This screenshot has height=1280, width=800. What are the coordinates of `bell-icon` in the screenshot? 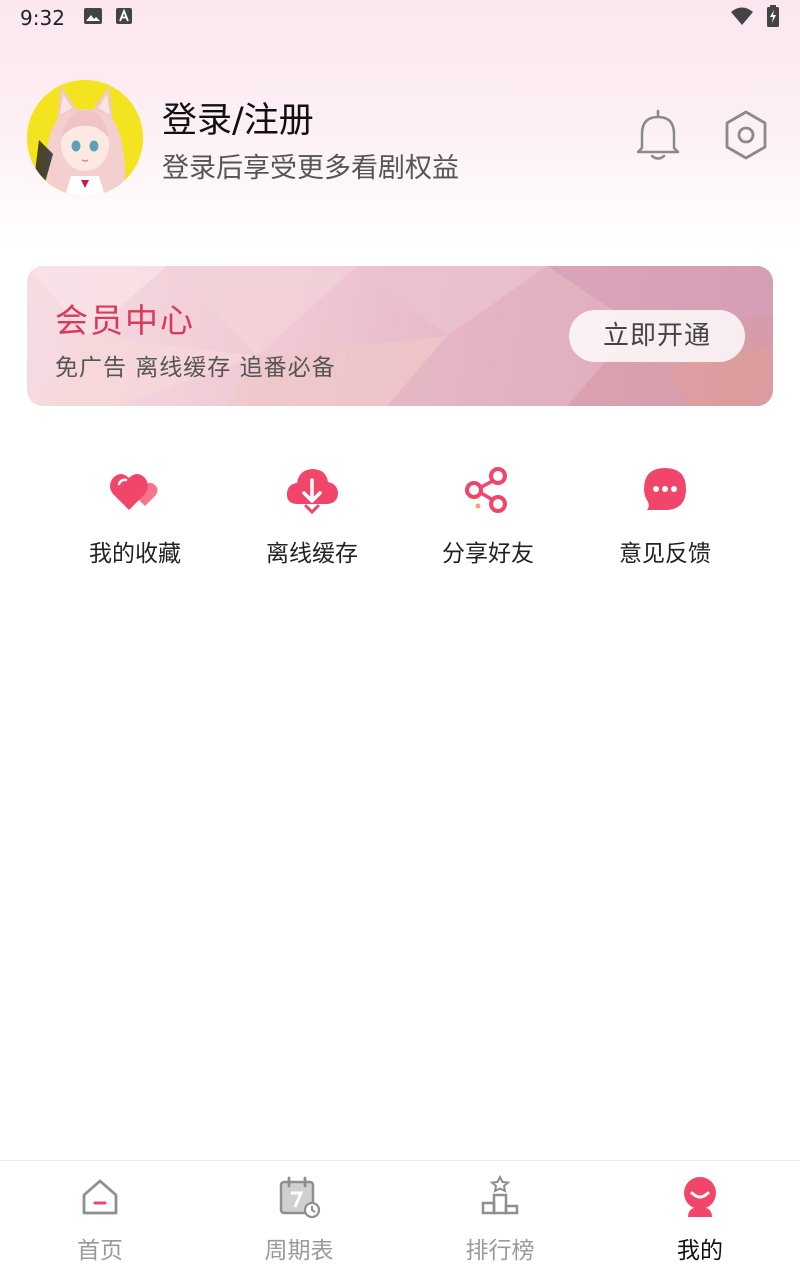 It's located at (658, 135).